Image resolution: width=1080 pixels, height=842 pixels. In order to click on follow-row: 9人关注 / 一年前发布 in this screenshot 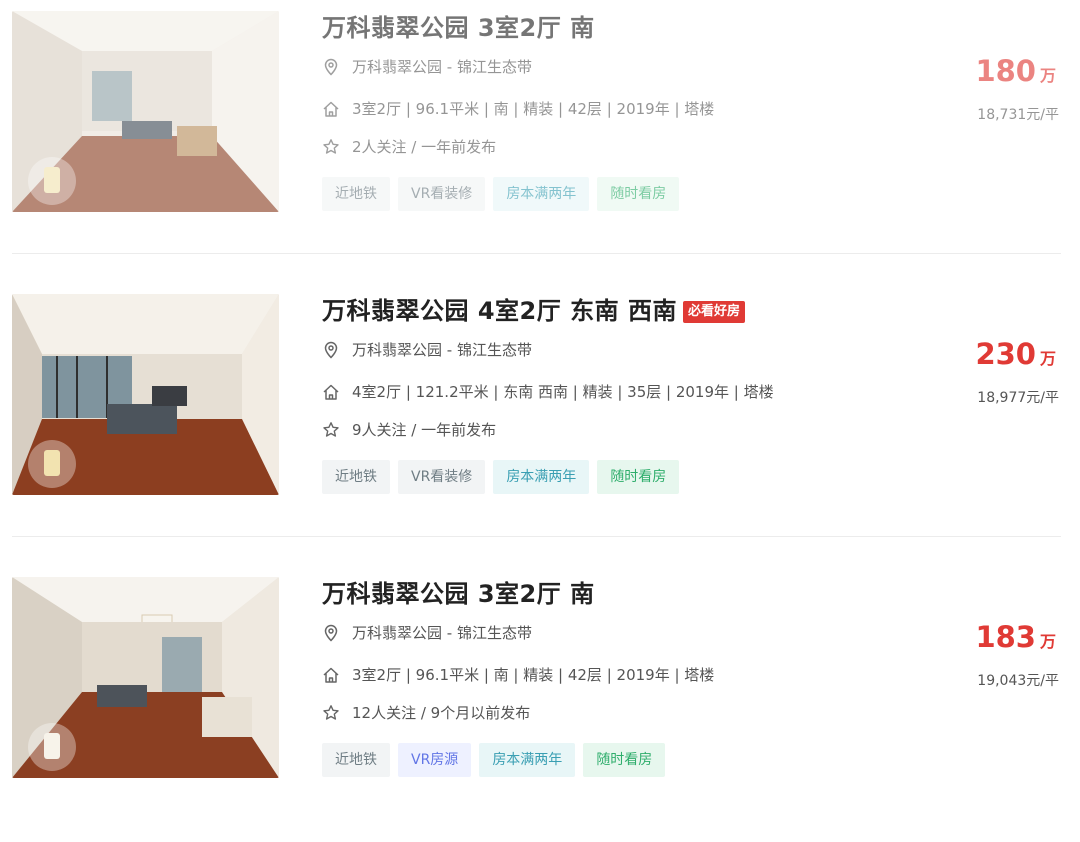, I will do `click(409, 429)`.